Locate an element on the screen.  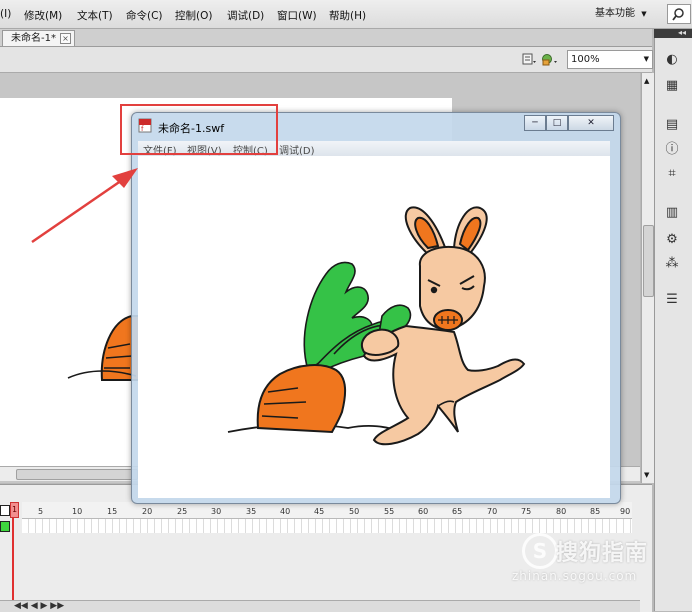
timeline-frames is located at coordinates (327, 526).